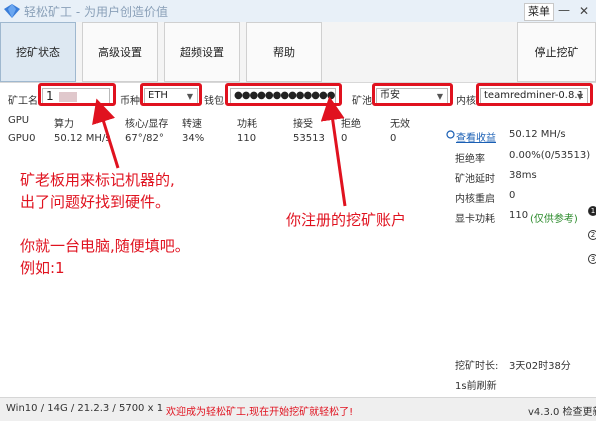 This screenshot has height=421, width=596. I want to click on table-cell-hashrate: 50.12 MH/s, so click(82, 138).